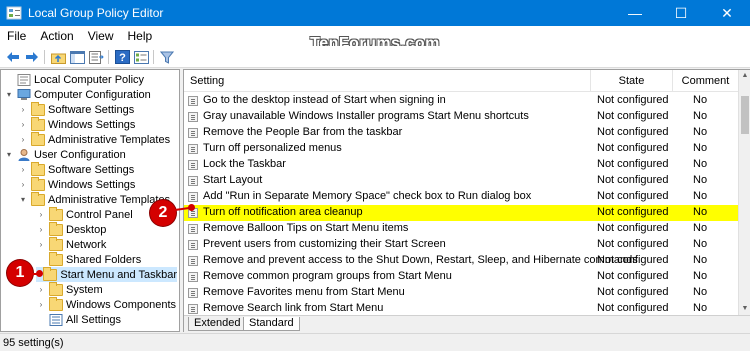 Image resolution: width=750 pixels, height=351 pixels. Describe the element at coordinates (92, 94) in the screenshot. I see `tree-item-label: Computer Configuration` at that location.